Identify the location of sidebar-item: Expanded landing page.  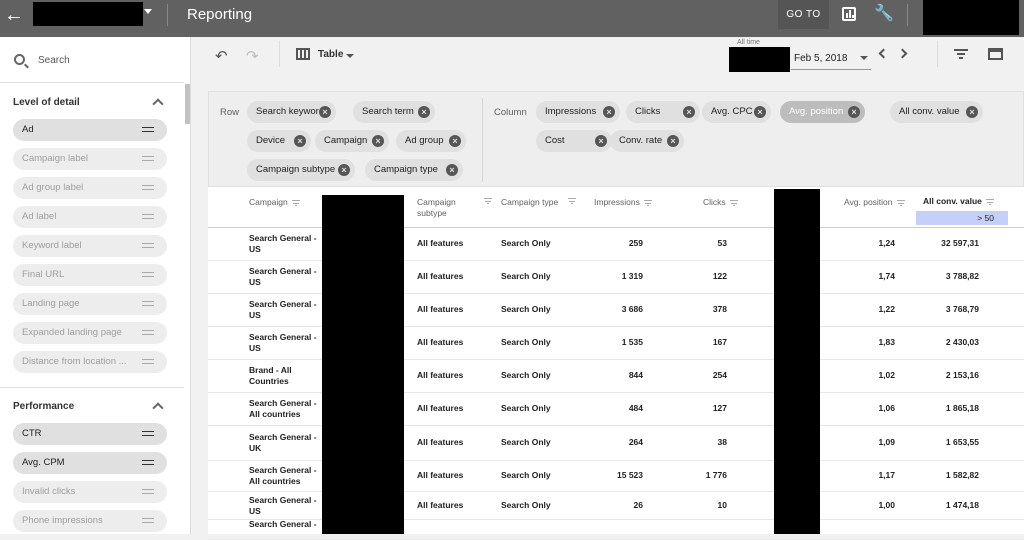
(90, 333).